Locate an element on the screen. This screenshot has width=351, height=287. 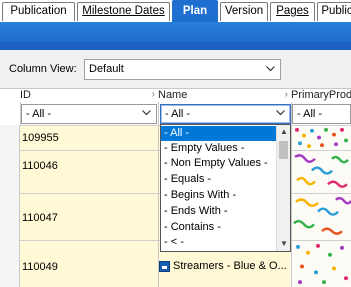
scroll-down-icon: ▼ is located at coordinates (284, 244).